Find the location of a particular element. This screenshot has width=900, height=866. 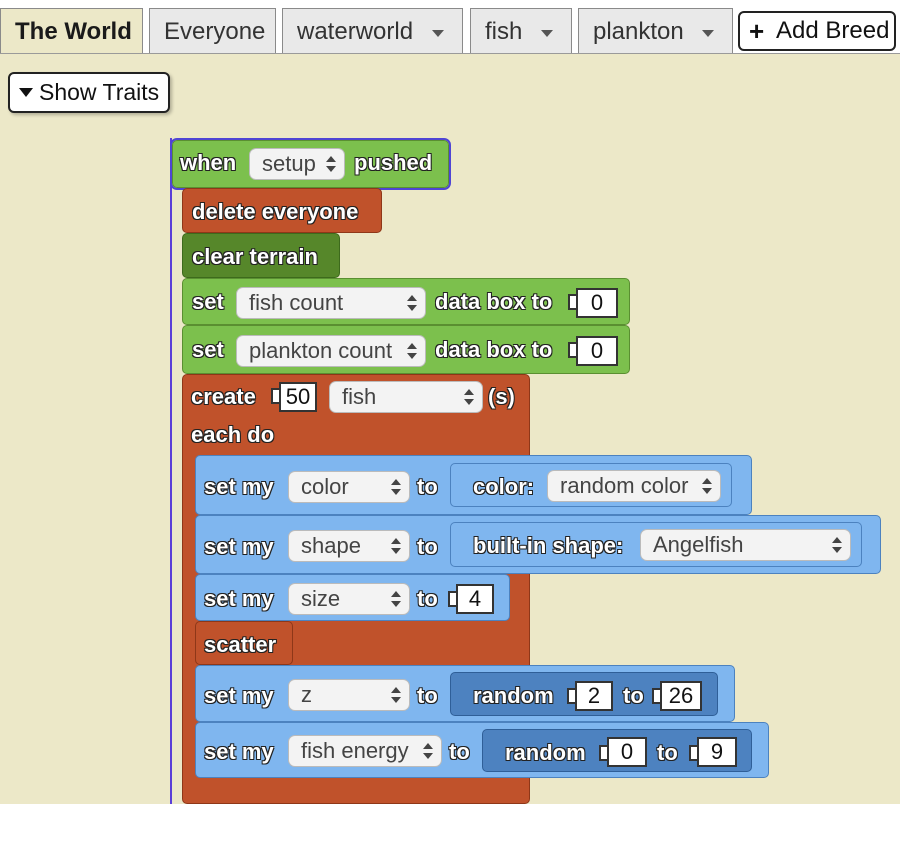

set-my-color-block: set my color to color: random color is located at coordinates (473, 485).